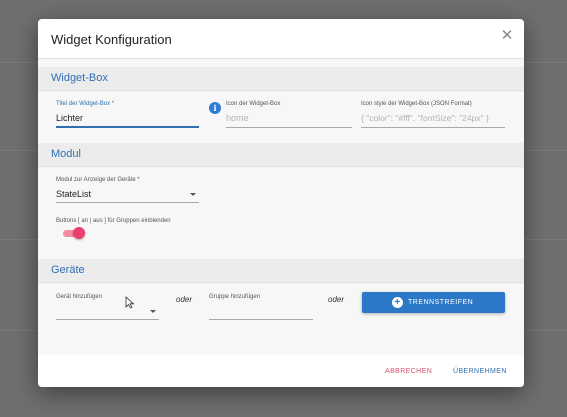 This screenshot has height=417, width=567. What do you see at coordinates (69, 118) in the screenshot?
I see `widget-title-input: Lichter` at bounding box center [69, 118].